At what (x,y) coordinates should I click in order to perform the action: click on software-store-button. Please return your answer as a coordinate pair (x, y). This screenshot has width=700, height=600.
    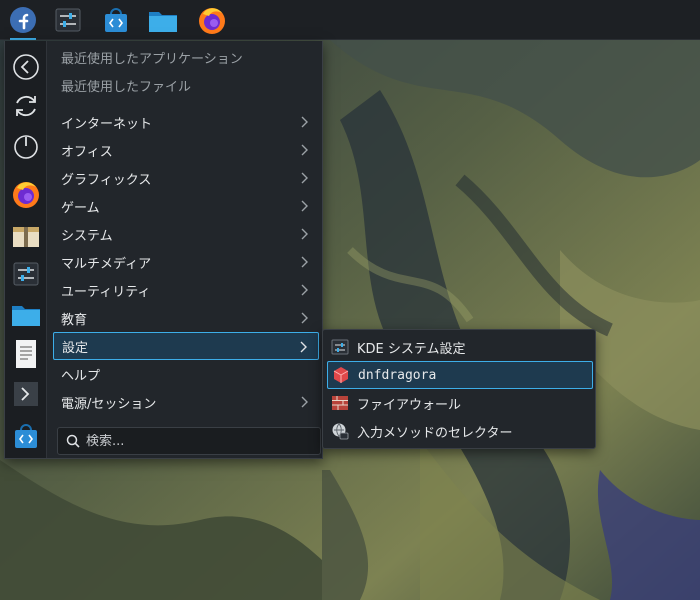
    Looking at the image, I should click on (116, 20).